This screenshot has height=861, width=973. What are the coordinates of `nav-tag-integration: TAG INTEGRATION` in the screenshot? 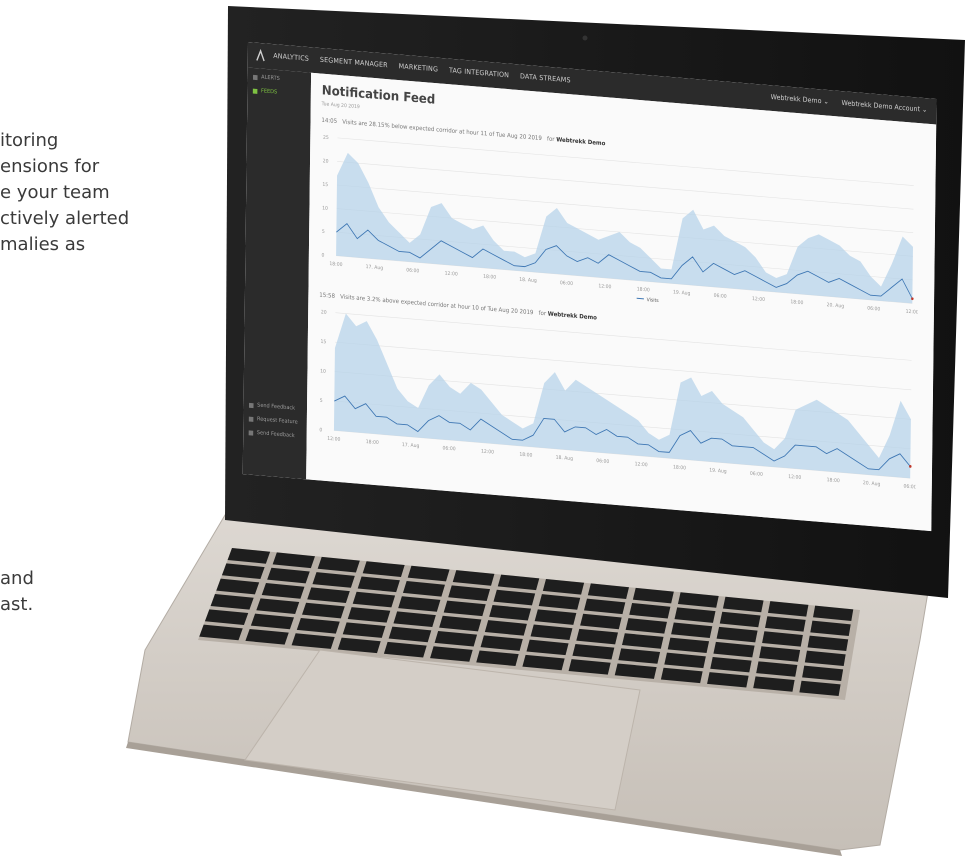 It's located at (479, 73).